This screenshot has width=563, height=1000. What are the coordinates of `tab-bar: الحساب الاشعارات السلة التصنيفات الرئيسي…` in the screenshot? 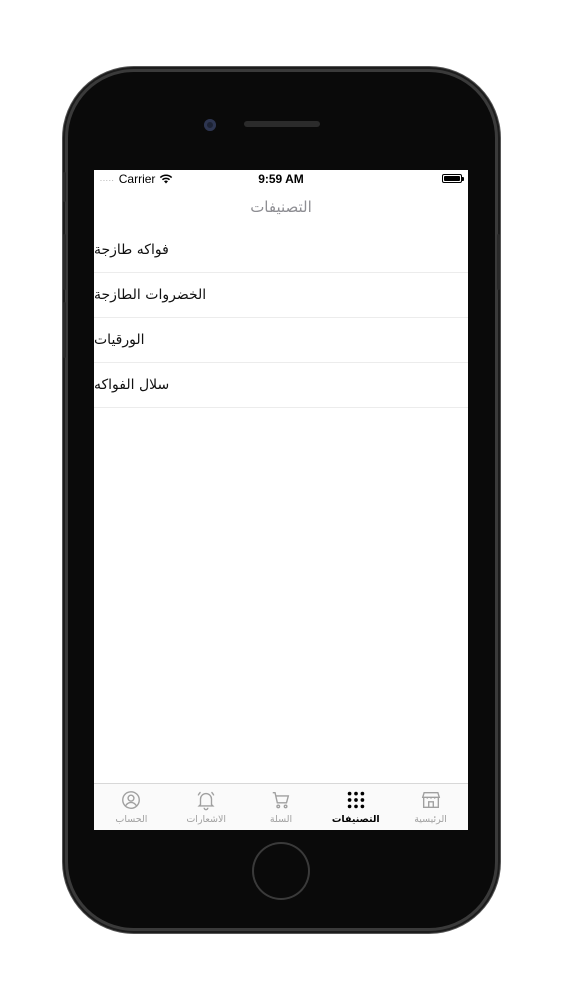 It's located at (281, 806).